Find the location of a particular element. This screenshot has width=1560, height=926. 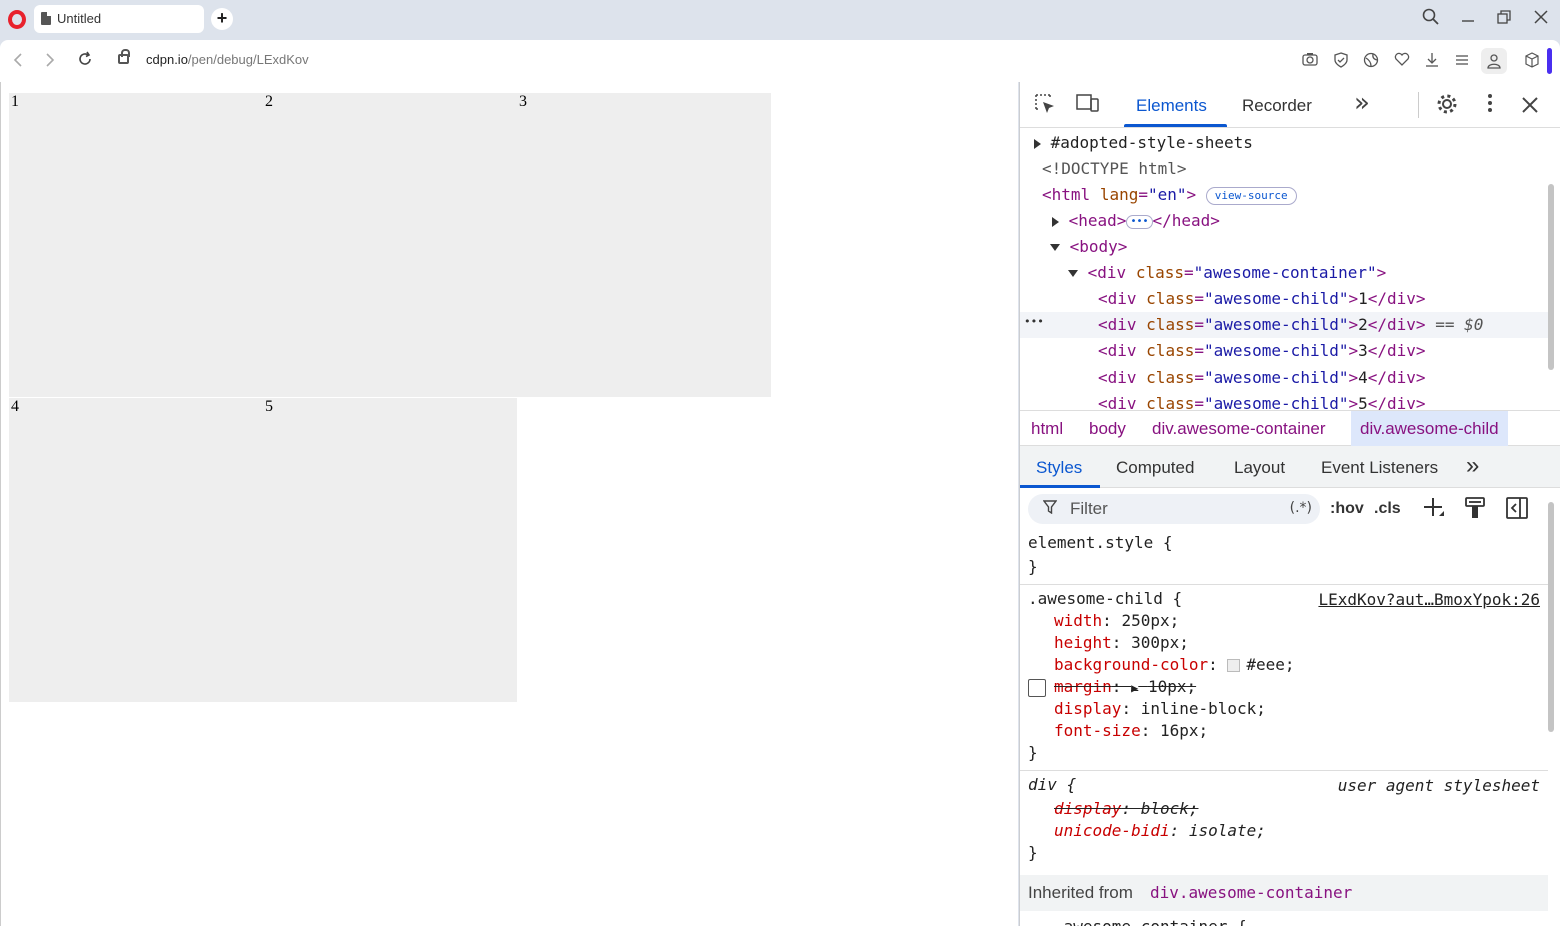

cls-toggle: .cls is located at coordinates (1387, 509).